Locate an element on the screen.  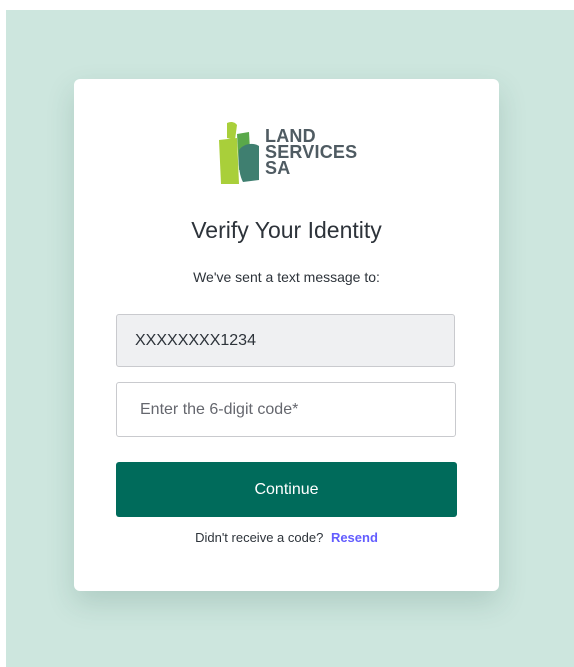
continue-button: Continue is located at coordinates (286, 489).